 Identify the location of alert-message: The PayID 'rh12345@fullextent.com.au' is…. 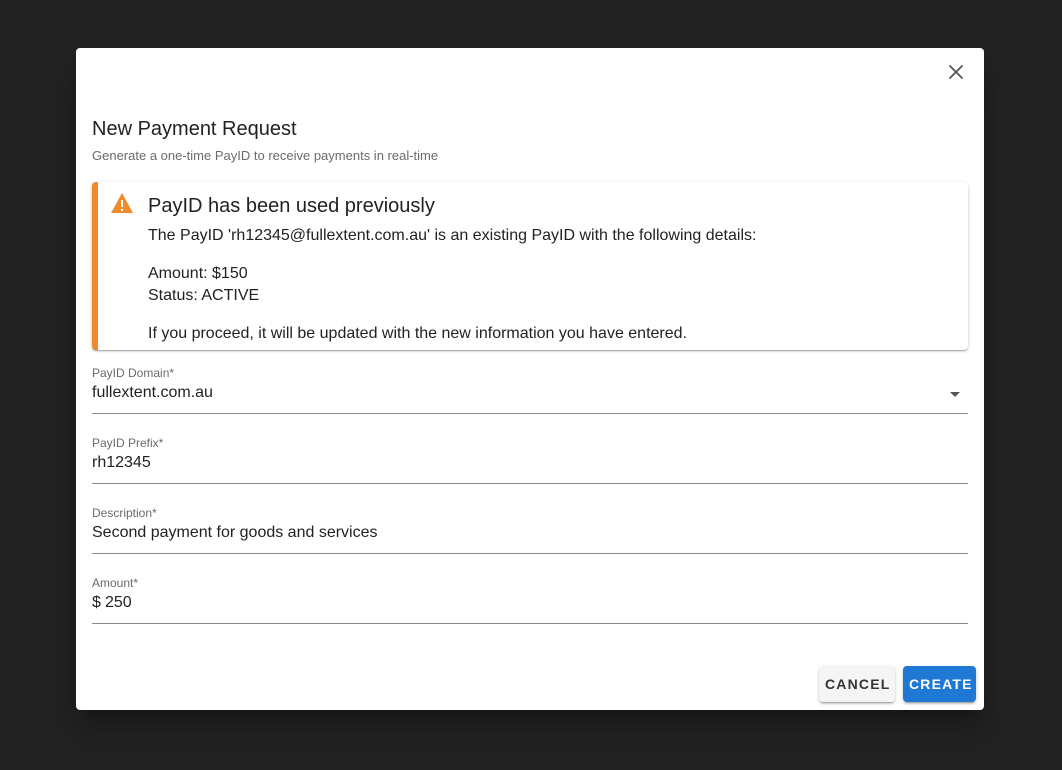
(452, 235).